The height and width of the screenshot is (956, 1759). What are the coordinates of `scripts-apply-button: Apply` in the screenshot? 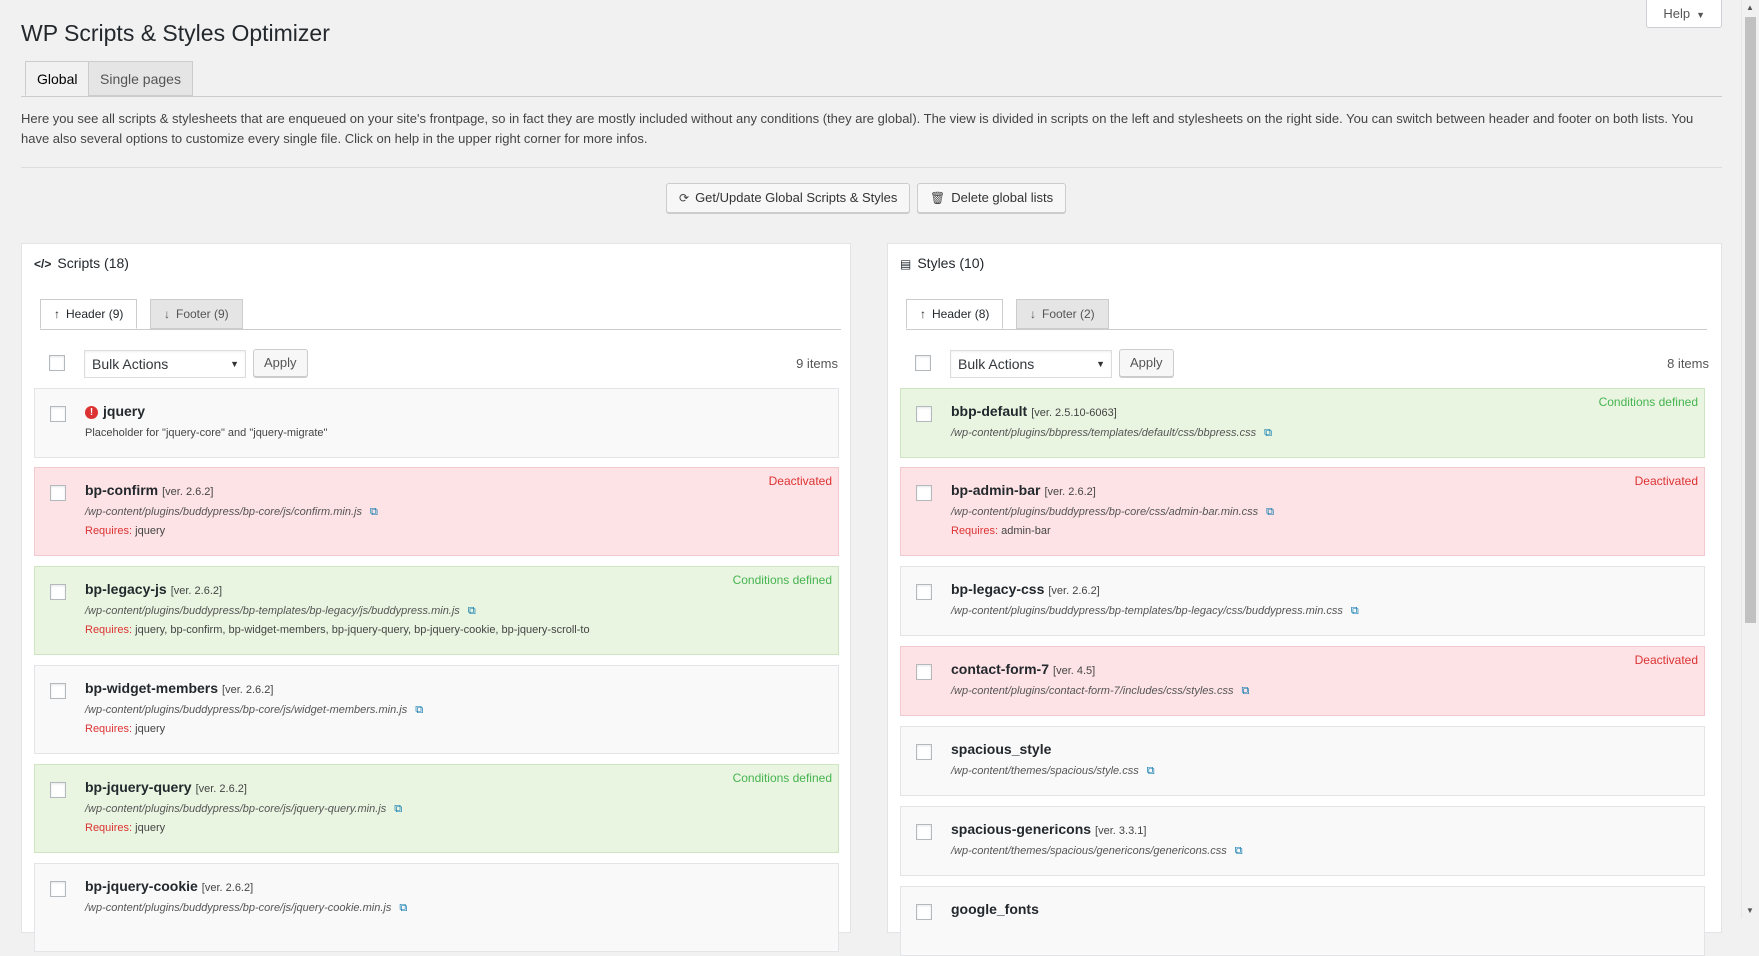 It's located at (280, 363).